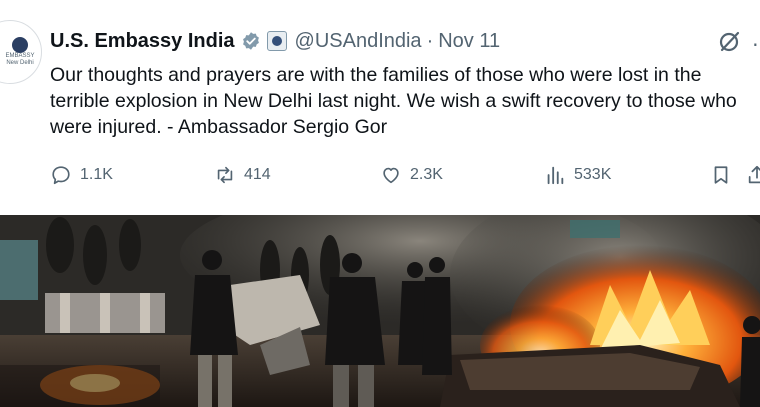 The width and height of the screenshot is (760, 407). What do you see at coordinates (730, 41) in the screenshot?
I see `grok-icon` at bounding box center [730, 41].